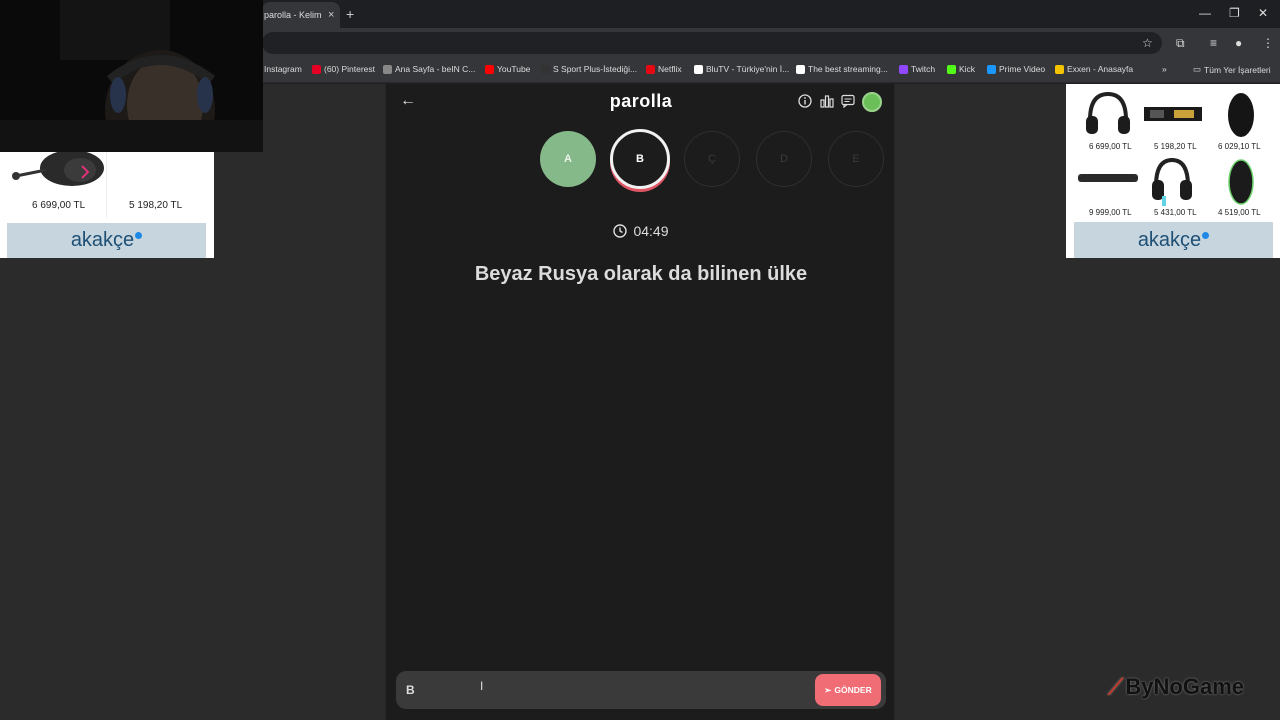 The image size is (1280, 720). Describe the element at coordinates (620, 231) in the screenshot. I see `clock-icon` at that location.